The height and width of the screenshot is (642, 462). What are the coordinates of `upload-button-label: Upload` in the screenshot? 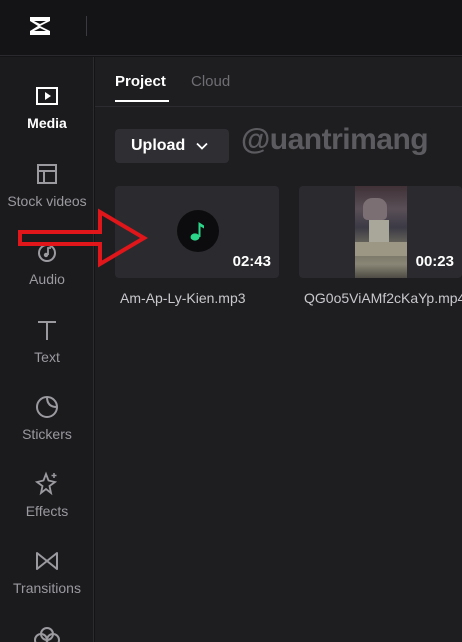 It's located at (158, 145).